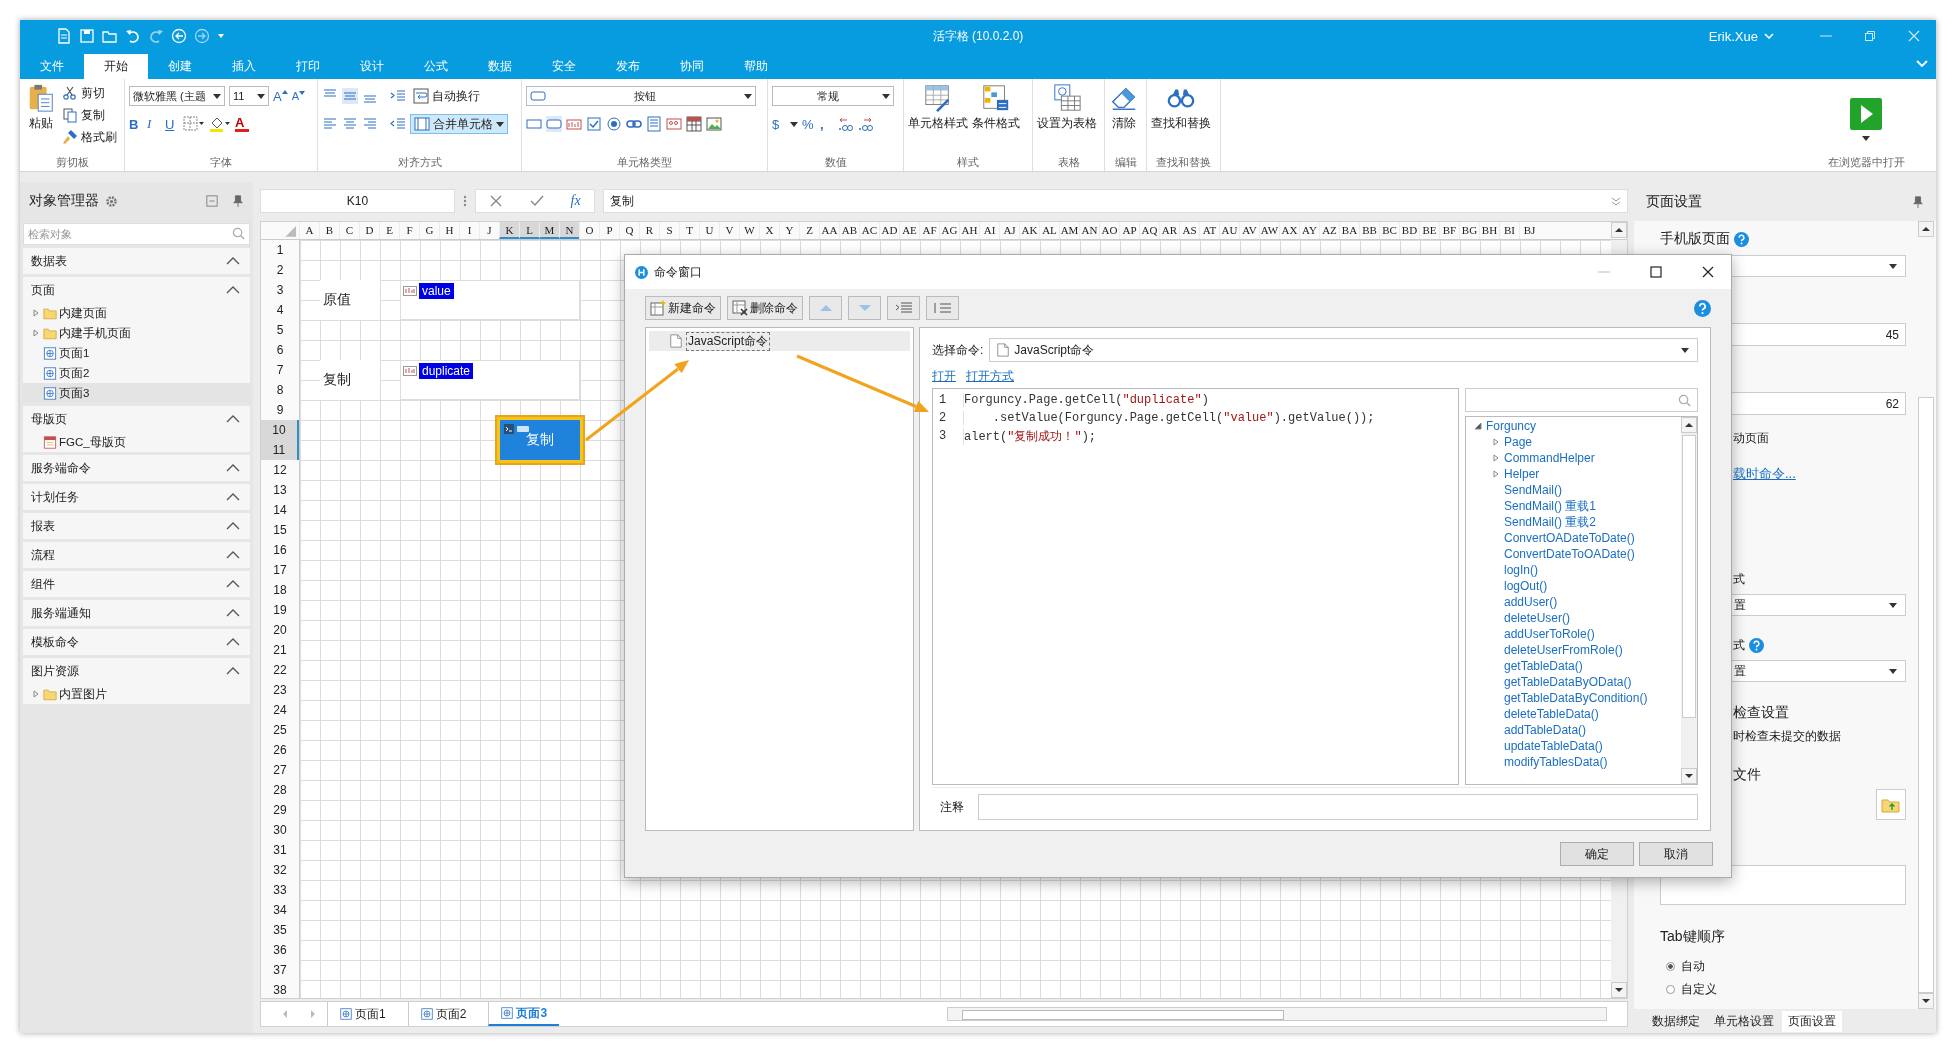  I want to click on collapse-all-icon, so click(212, 201).